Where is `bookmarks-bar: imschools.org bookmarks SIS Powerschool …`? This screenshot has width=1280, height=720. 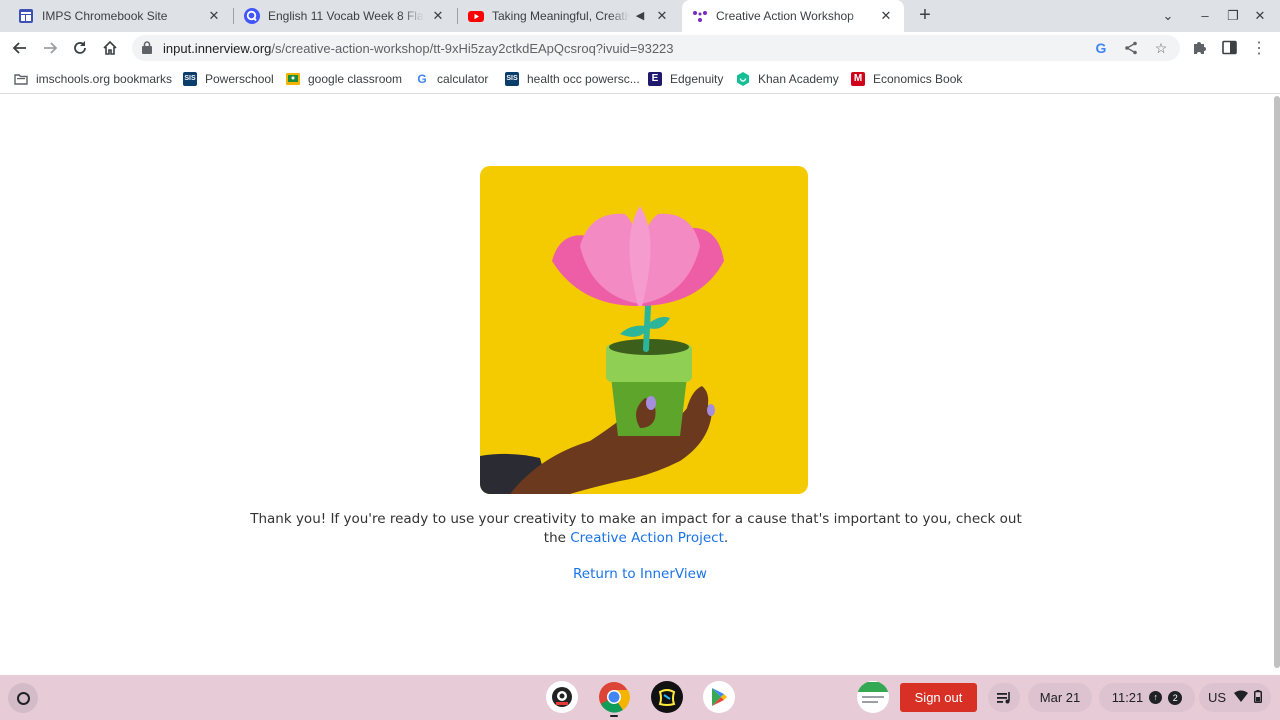
bookmarks-bar: imschools.org bookmarks SIS Powerschool … is located at coordinates (640, 79).